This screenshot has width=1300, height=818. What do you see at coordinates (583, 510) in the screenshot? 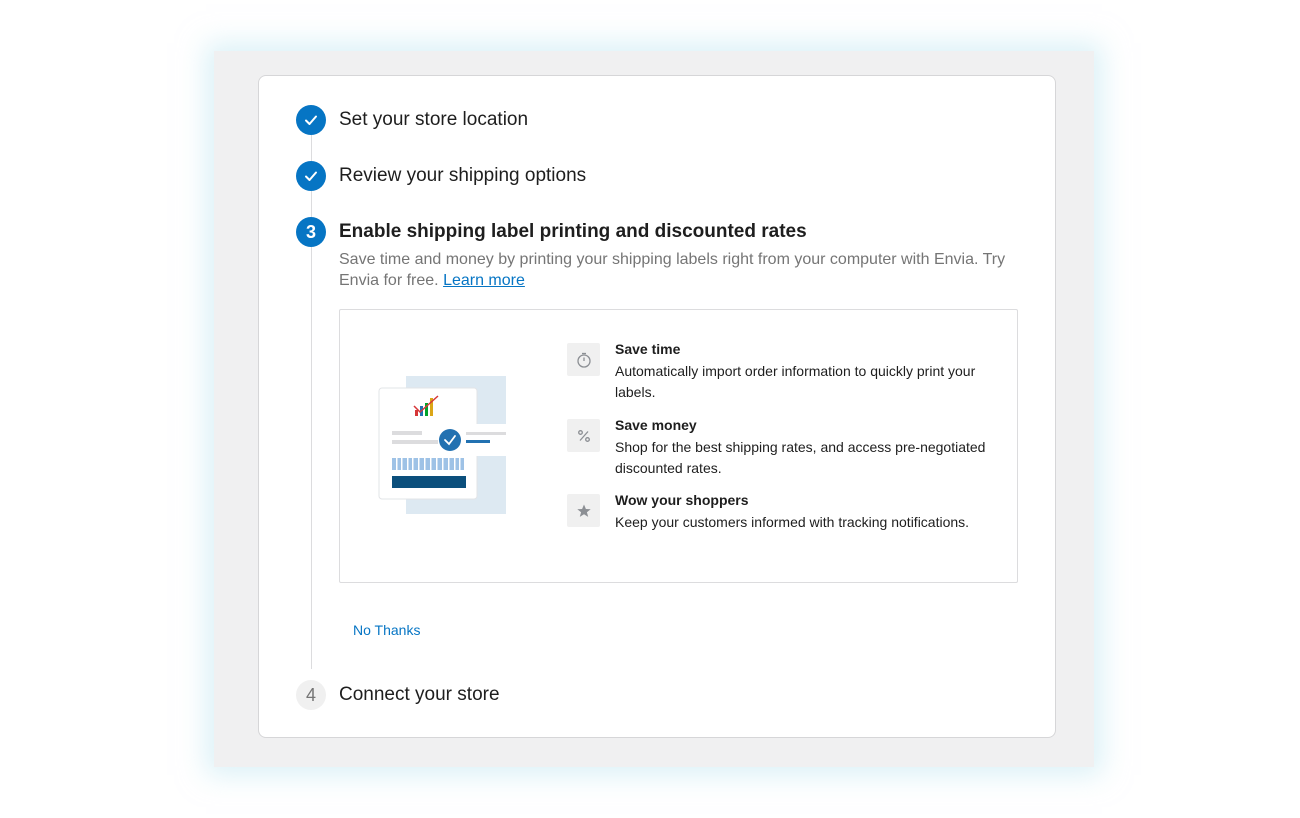
I see `star-icon` at bounding box center [583, 510].